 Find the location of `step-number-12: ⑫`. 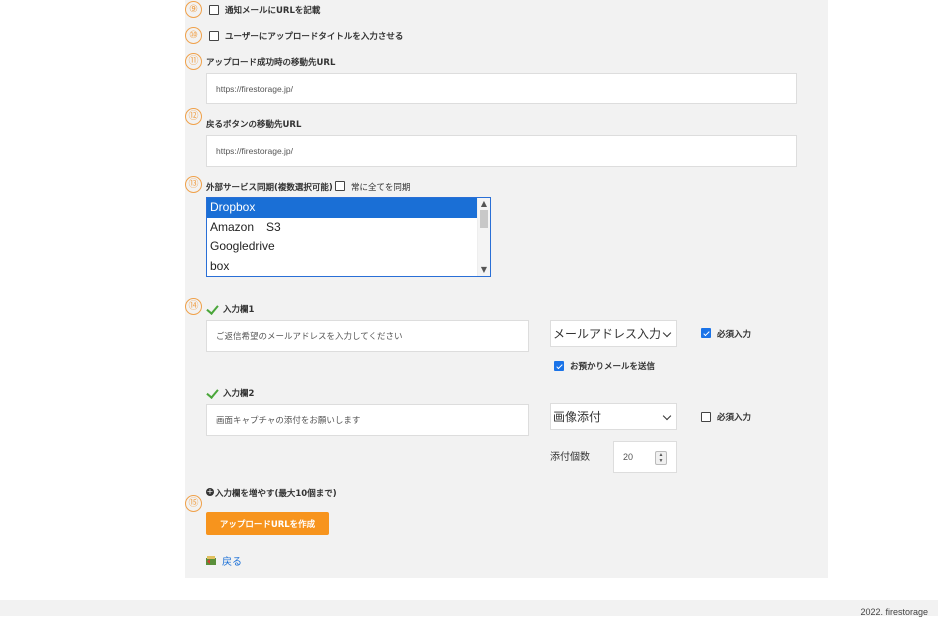

step-number-12: ⑫ is located at coordinates (193, 116).